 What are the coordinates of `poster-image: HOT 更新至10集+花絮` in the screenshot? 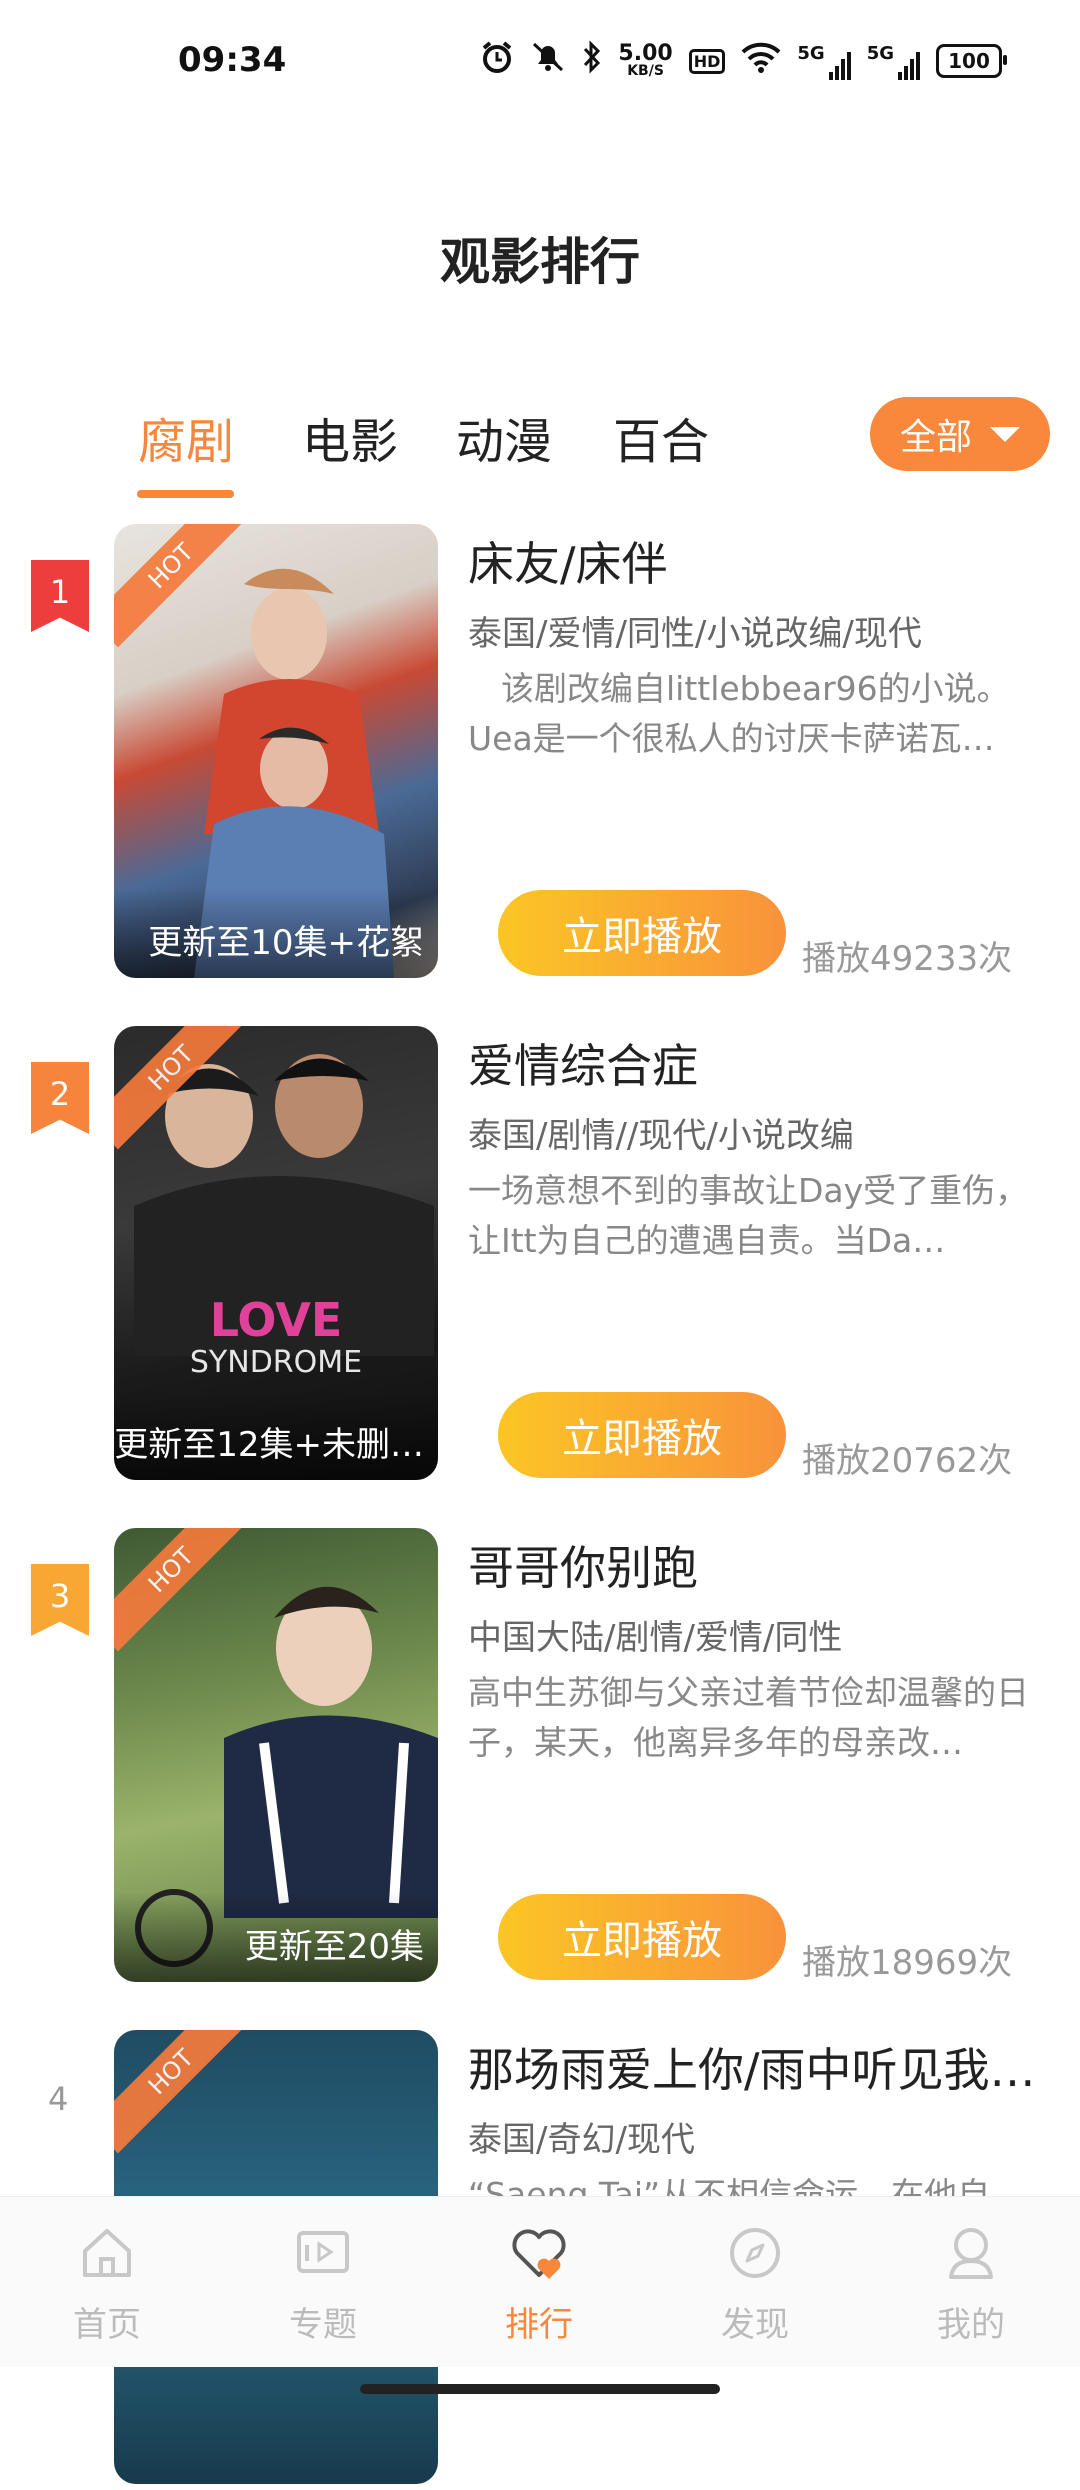 It's located at (276, 751).